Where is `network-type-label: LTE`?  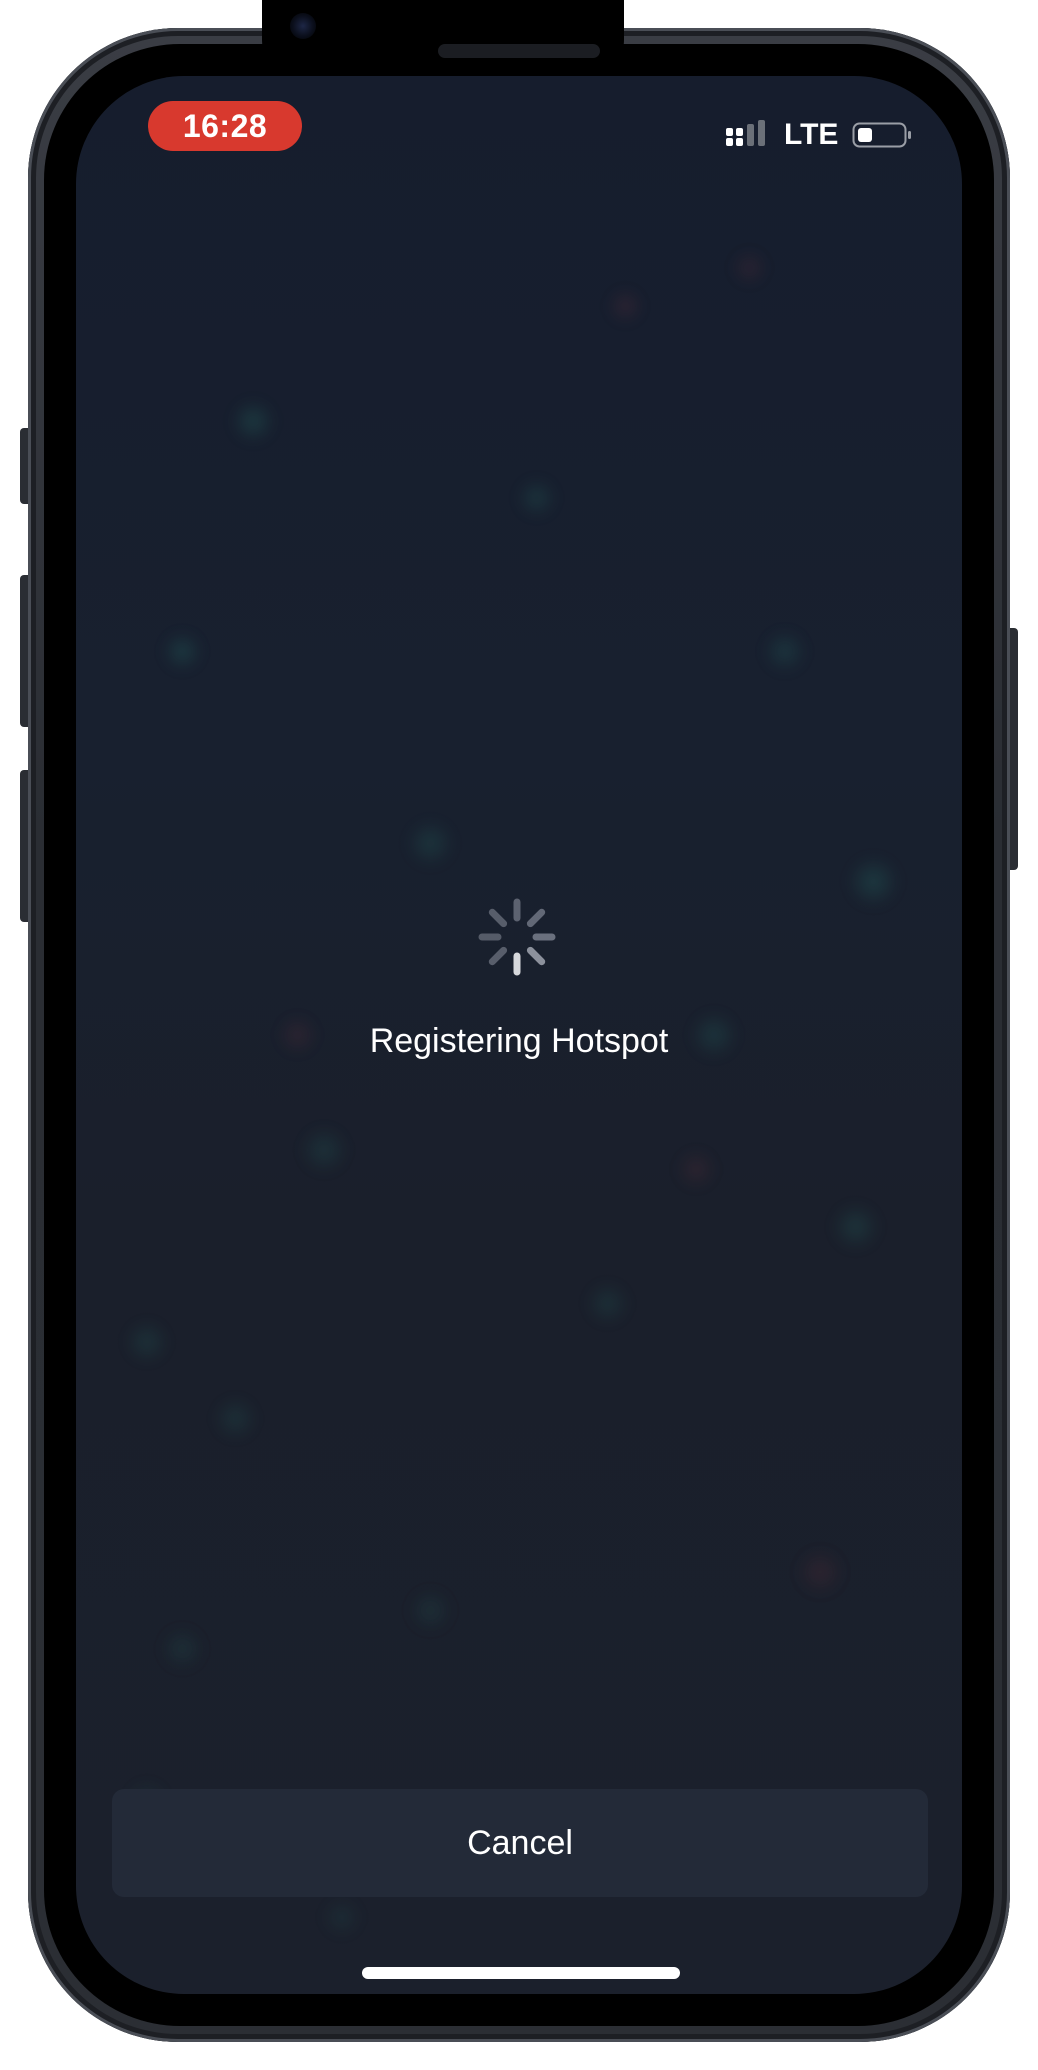
network-type-label: LTE is located at coordinates (811, 134).